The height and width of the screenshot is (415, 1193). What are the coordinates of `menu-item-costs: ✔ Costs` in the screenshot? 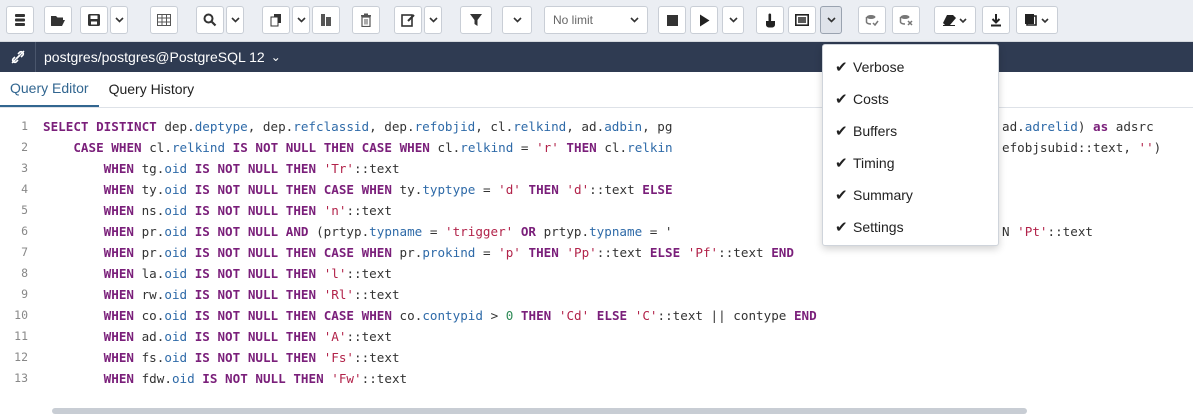 It's located at (911, 99).